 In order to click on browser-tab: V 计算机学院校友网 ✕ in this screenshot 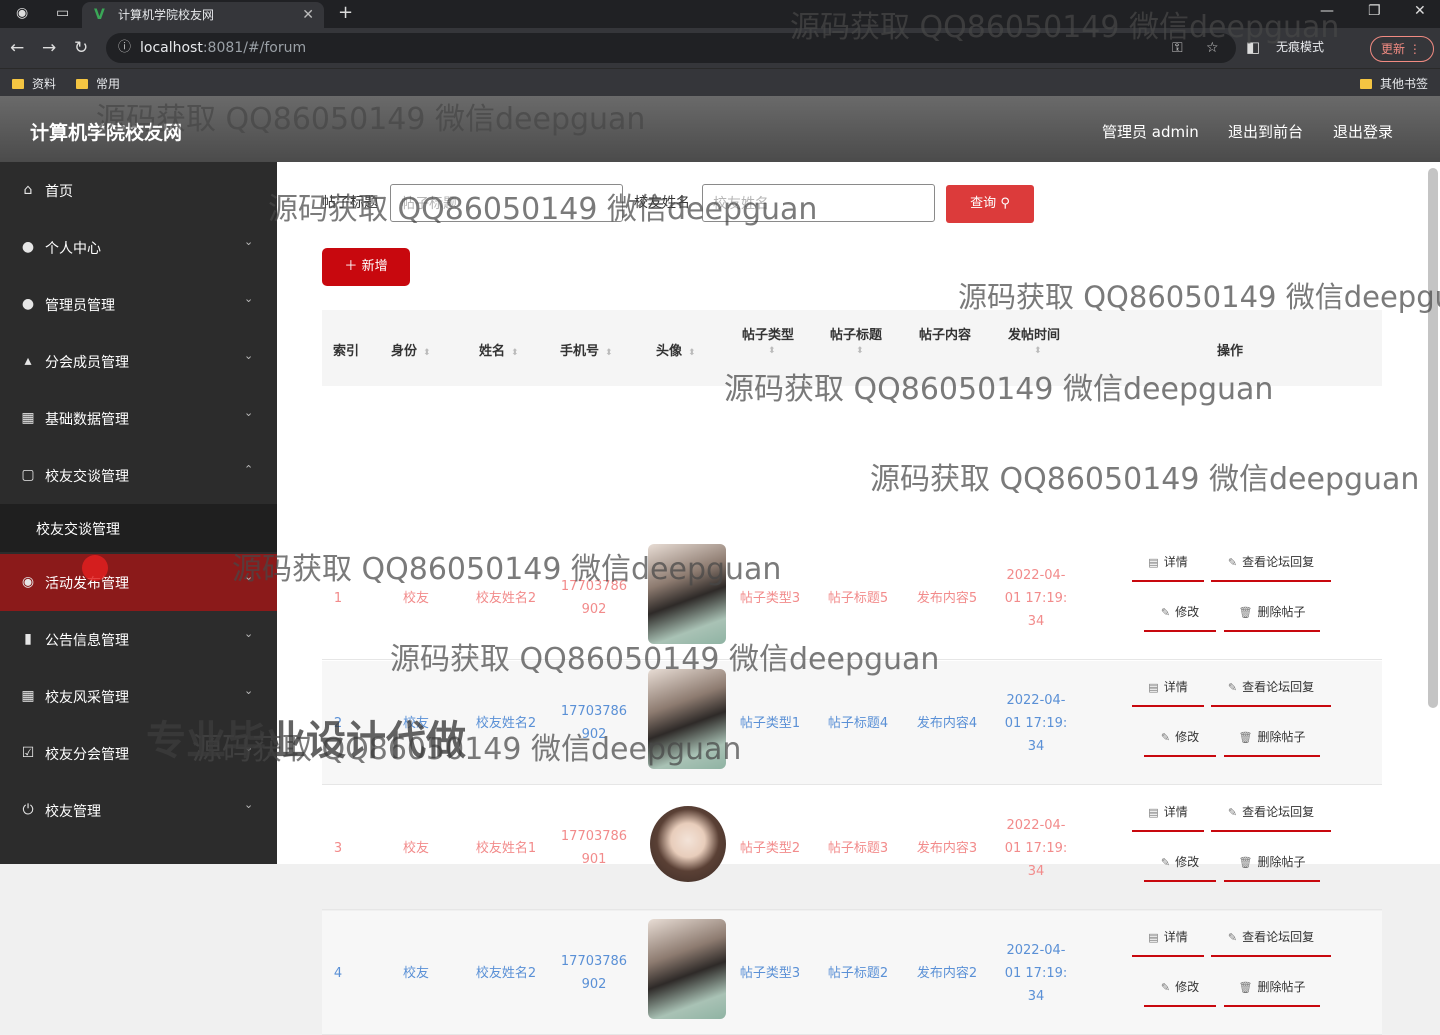, I will do `click(203, 15)`.